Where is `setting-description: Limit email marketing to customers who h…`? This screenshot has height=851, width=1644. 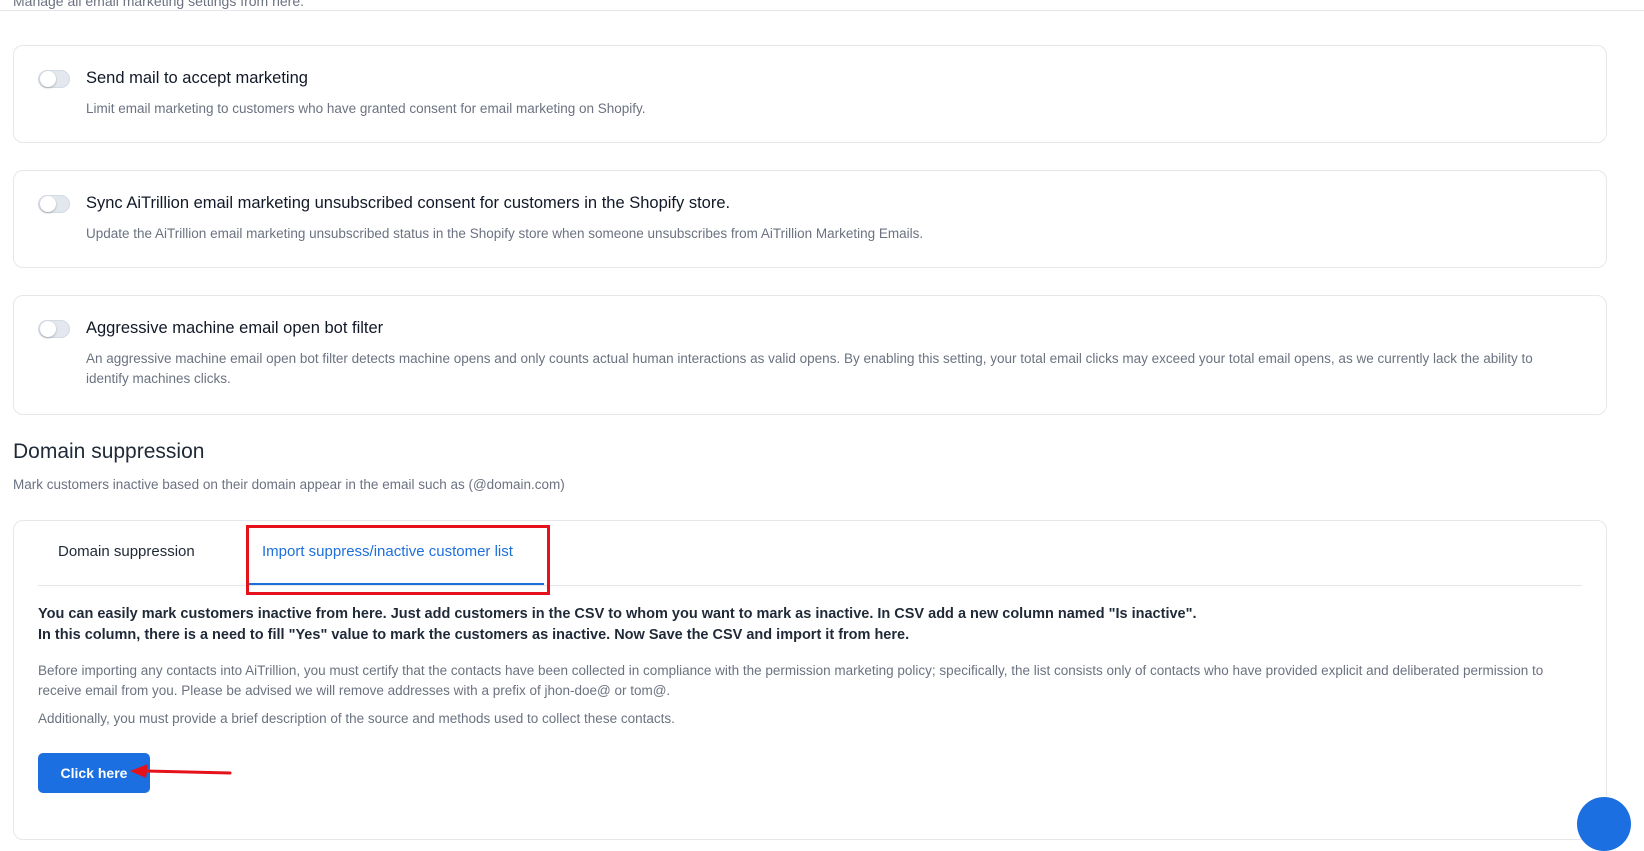 setting-description: Limit email marketing to customers who h… is located at coordinates (366, 108).